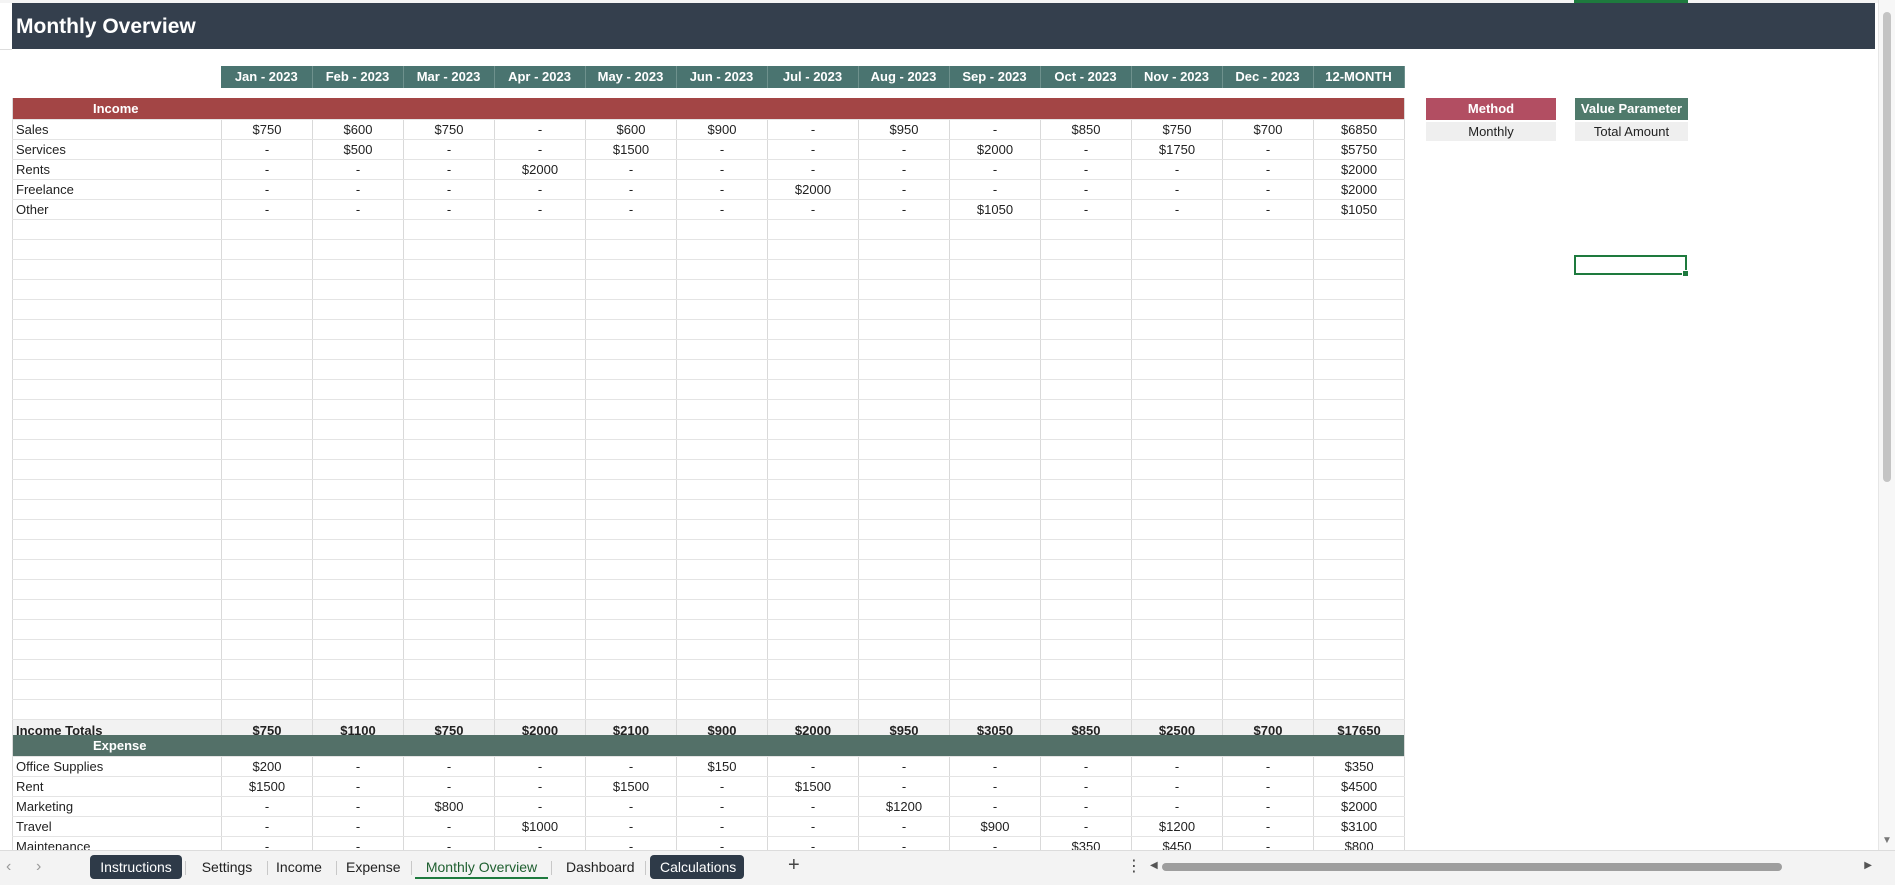 The image size is (1895, 885). Describe the element at coordinates (117, 766) in the screenshot. I see `row-label: Office Supplies` at that location.